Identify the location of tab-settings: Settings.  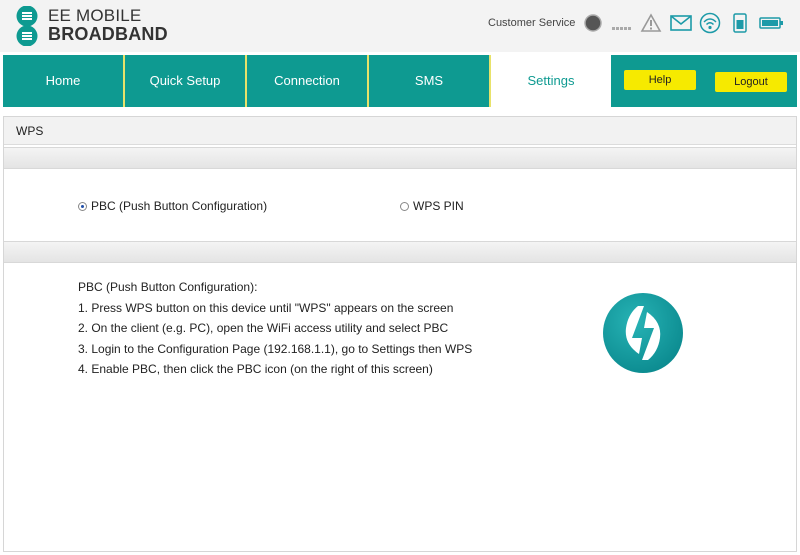
(551, 81).